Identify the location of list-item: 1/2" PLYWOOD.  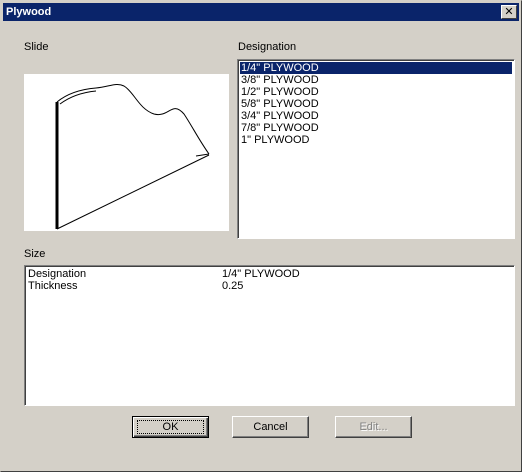
(376, 92).